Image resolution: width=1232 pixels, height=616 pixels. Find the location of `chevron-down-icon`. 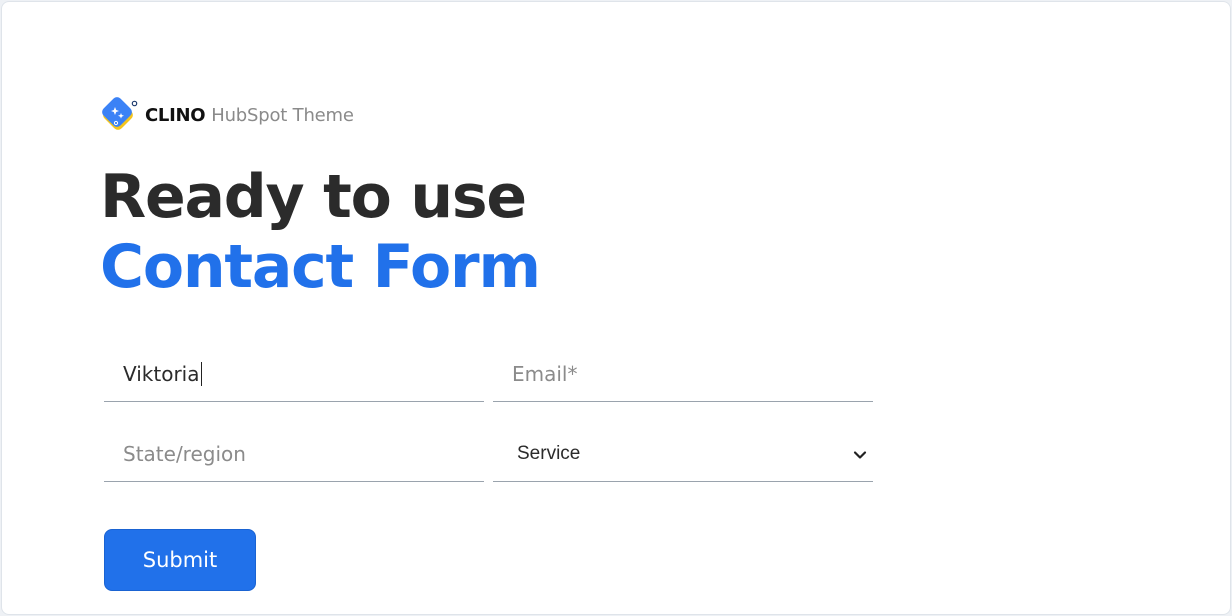

chevron-down-icon is located at coordinates (860, 454).